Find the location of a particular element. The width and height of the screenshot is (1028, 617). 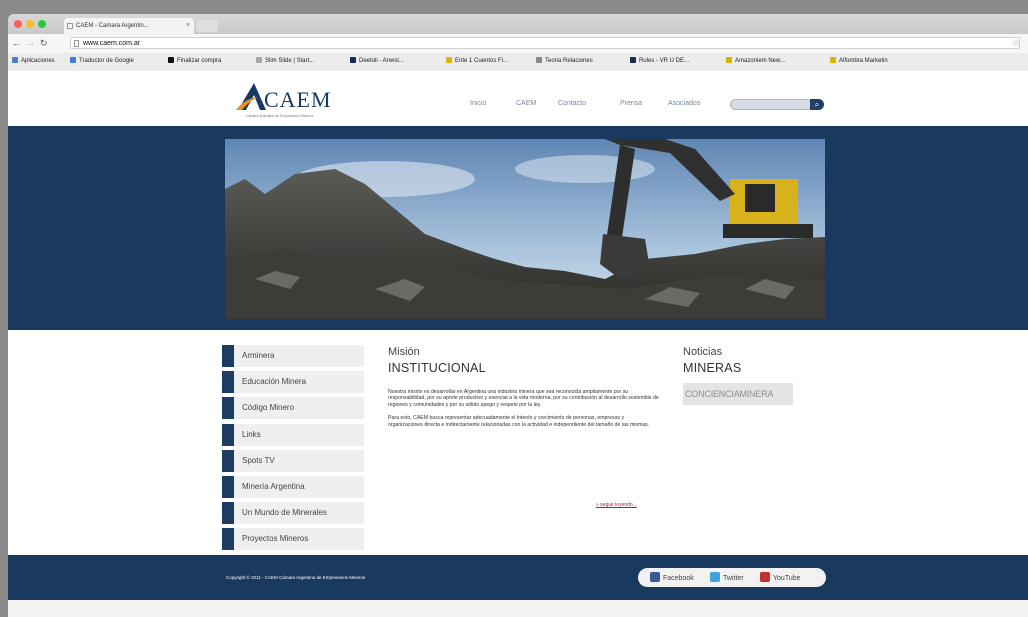

page-favicon-icon is located at coordinates (70, 26).